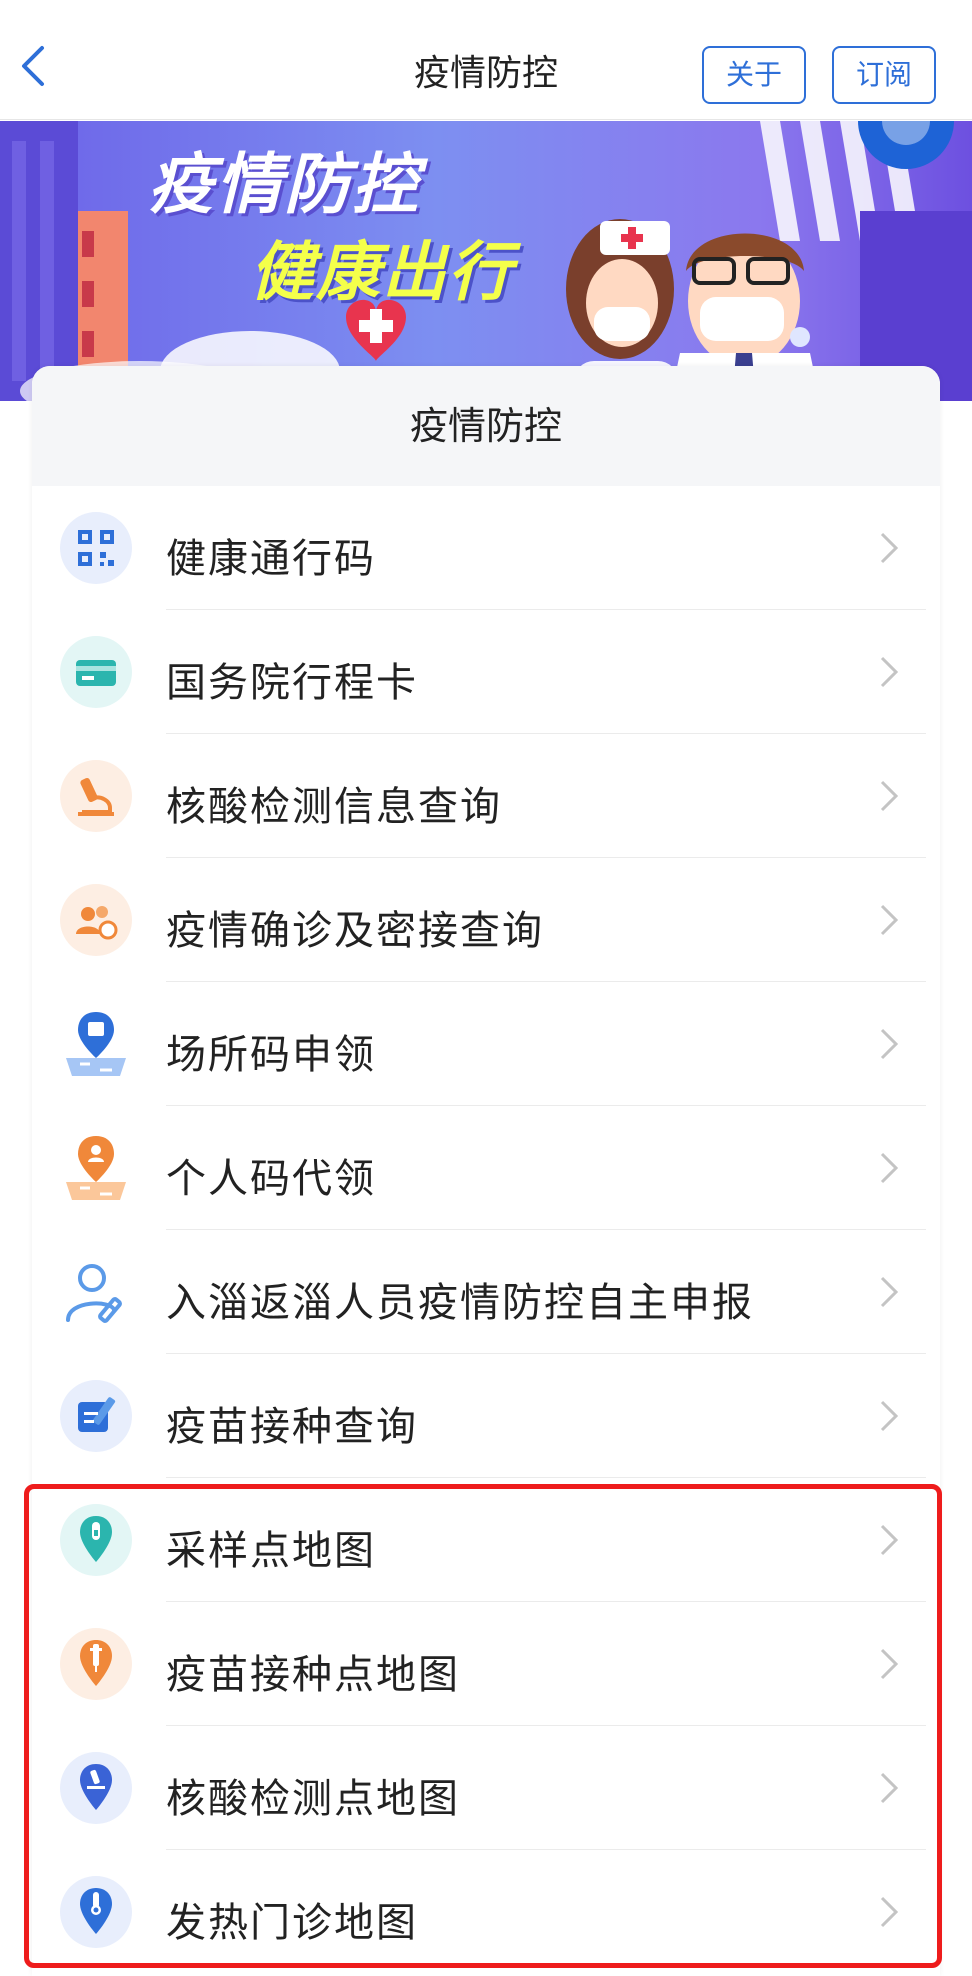 This screenshot has height=1976, width=972. I want to click on list-item-label: 核酸检测信息查询, so click(334, 807).